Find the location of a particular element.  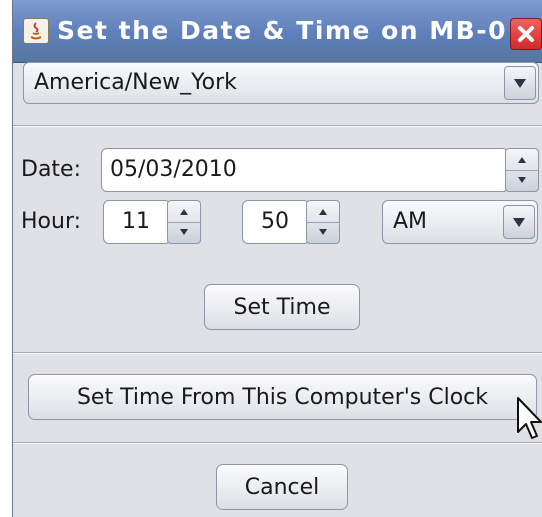

cancel-button: Cancel is located at coordinates (282, 487).